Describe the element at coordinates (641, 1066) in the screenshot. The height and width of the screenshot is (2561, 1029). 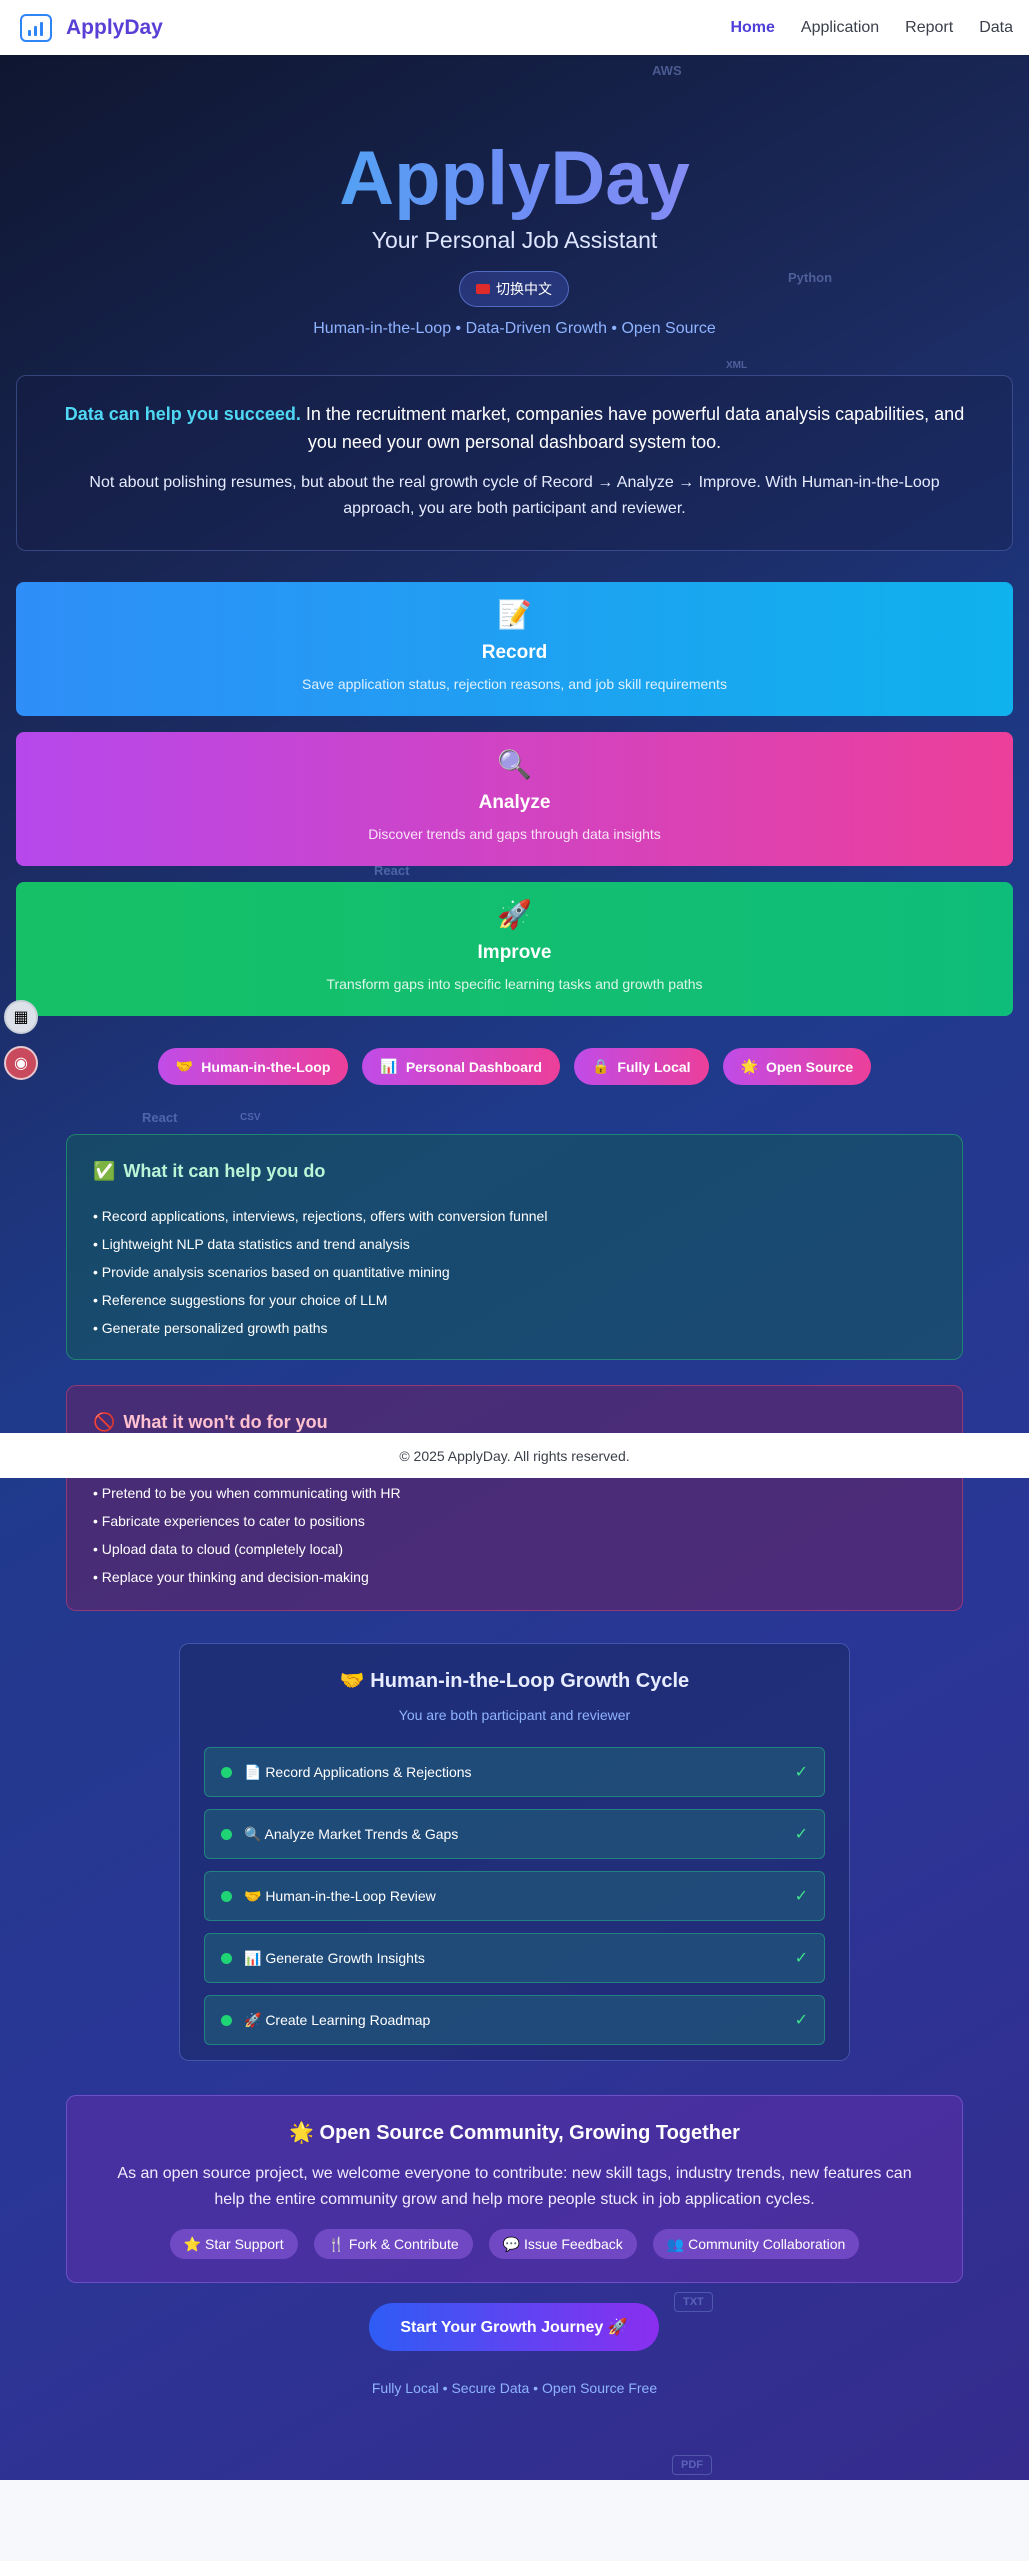
I see `pill-fully-local: 🔒 Fully Local` at that location.